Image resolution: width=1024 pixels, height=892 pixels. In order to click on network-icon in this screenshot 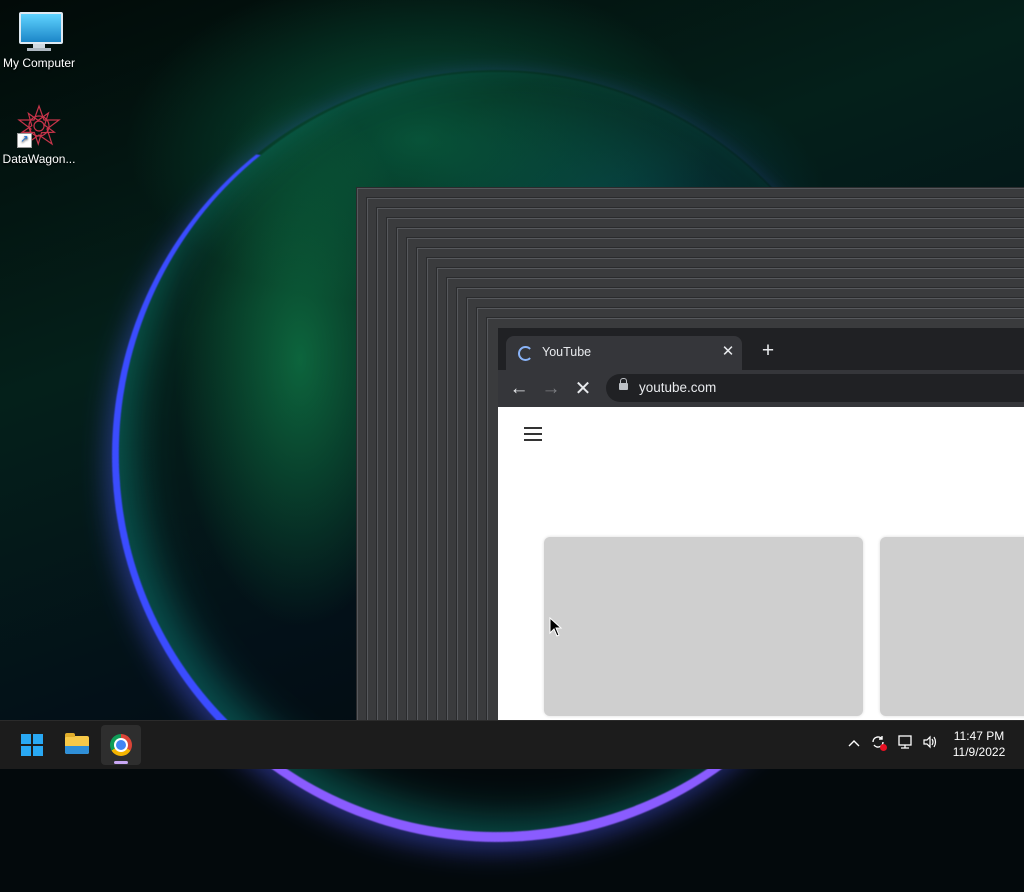, I will do `click(905, 743)`.